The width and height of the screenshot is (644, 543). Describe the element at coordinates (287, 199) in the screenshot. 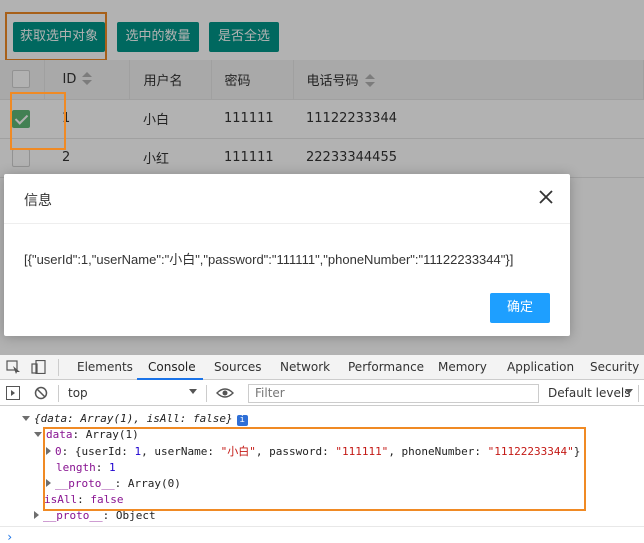

I see `dialog-header: 信息` at that location.